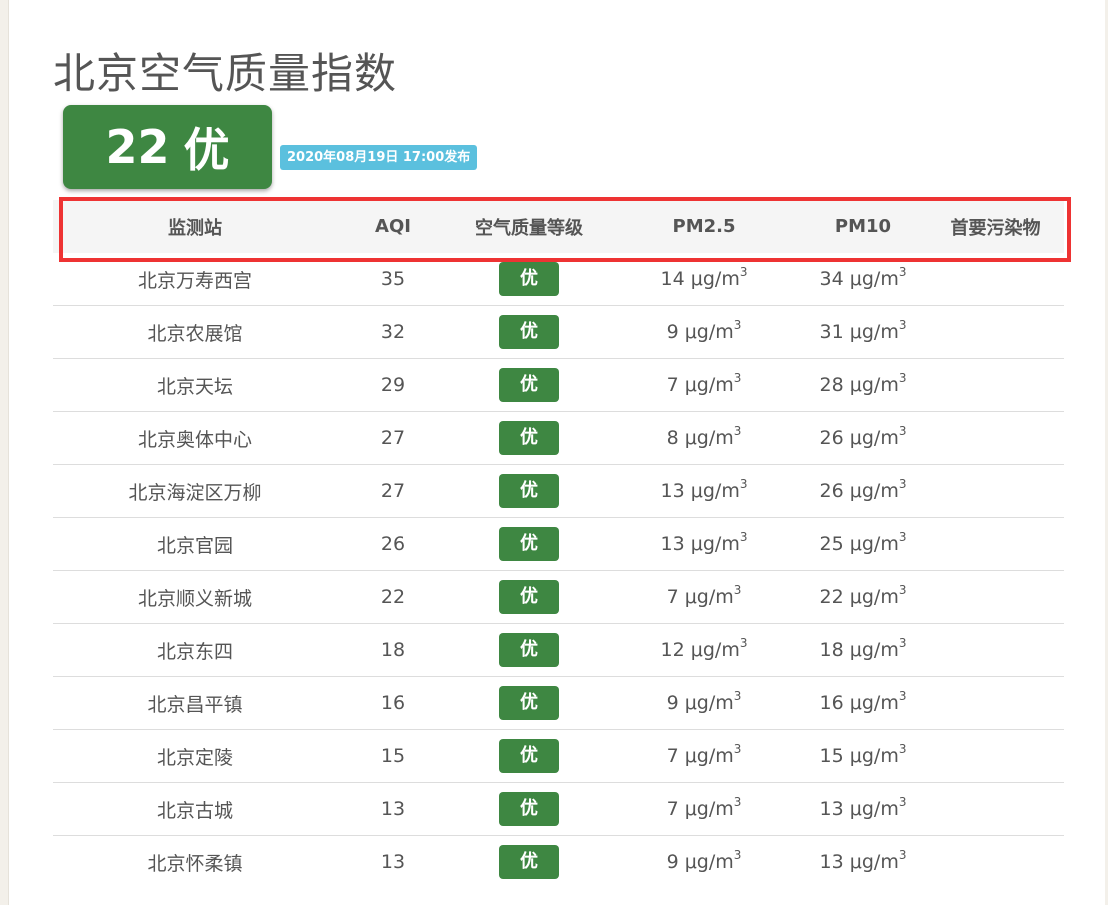 The image size is (1108, 905). Describe the element at coordinates (195, 438) in the screenshot. I see `station-name: 北京奥体中心` at that location.